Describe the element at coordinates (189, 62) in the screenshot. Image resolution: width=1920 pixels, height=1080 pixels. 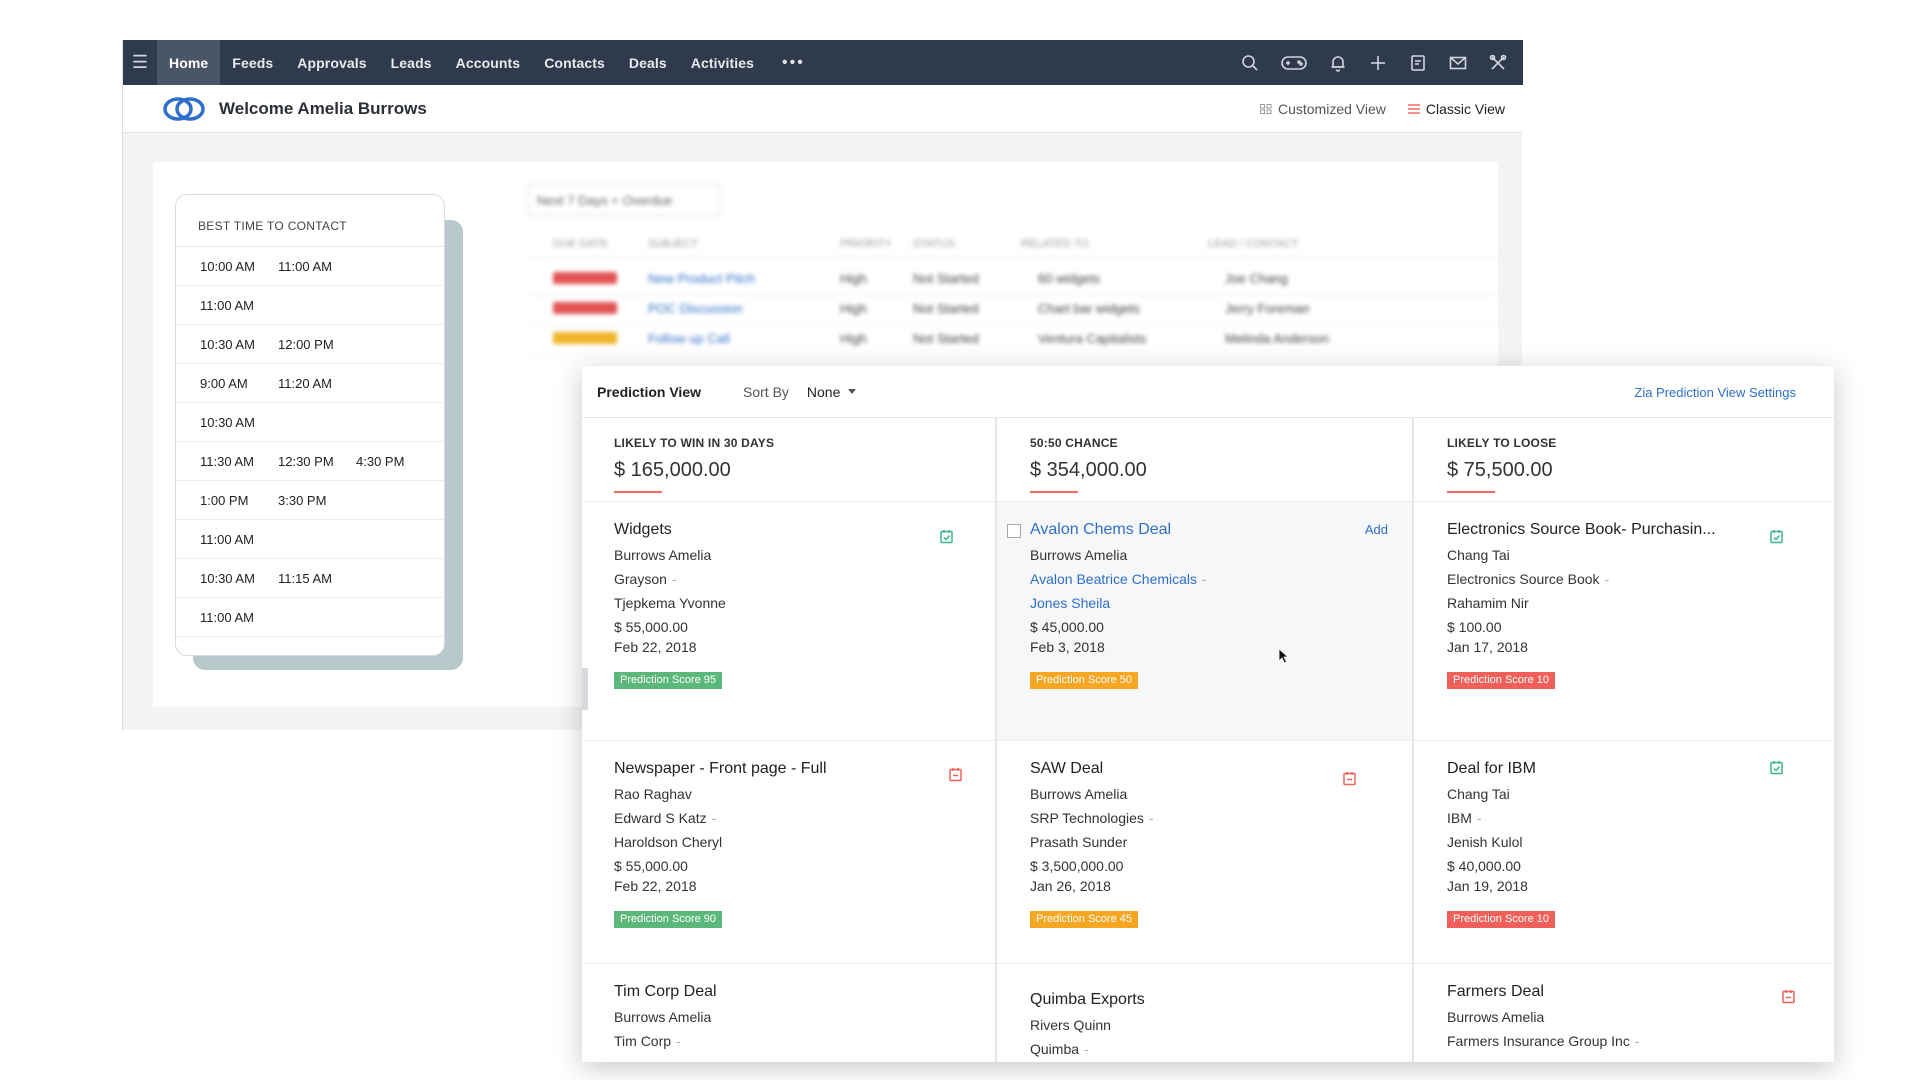
I see `nav-tab-home: Home` at that location.